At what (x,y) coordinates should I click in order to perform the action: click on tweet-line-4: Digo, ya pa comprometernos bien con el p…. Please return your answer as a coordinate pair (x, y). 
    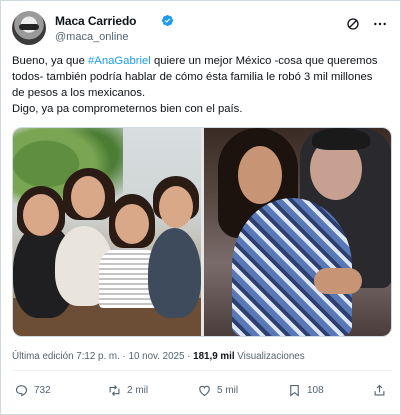
    Looking at the image, I should click on (127, 109).